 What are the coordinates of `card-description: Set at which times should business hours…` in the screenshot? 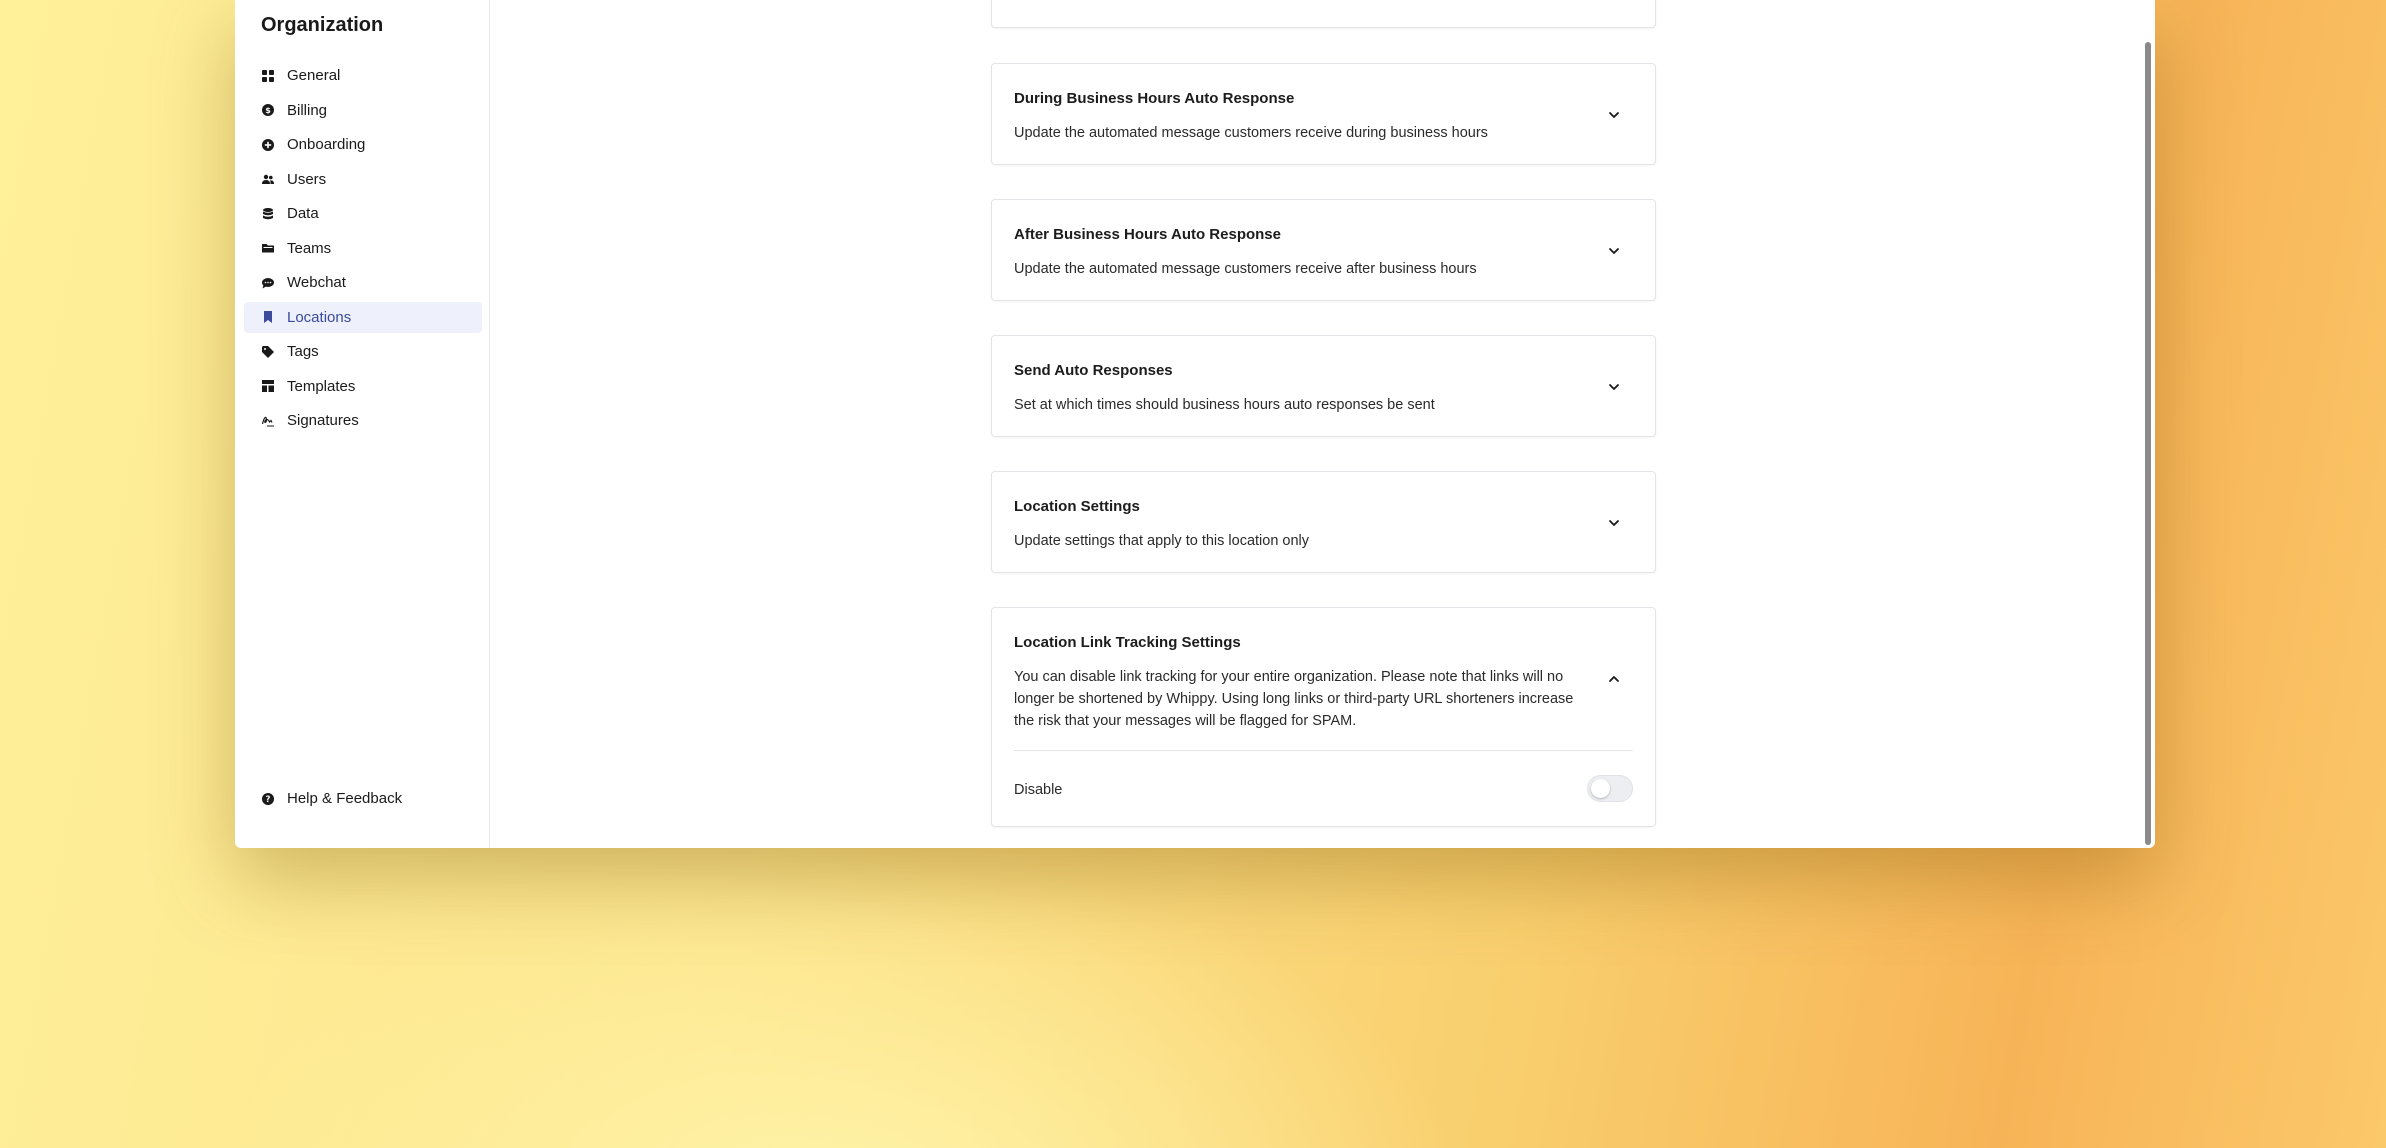 It's located at (1224, 405).